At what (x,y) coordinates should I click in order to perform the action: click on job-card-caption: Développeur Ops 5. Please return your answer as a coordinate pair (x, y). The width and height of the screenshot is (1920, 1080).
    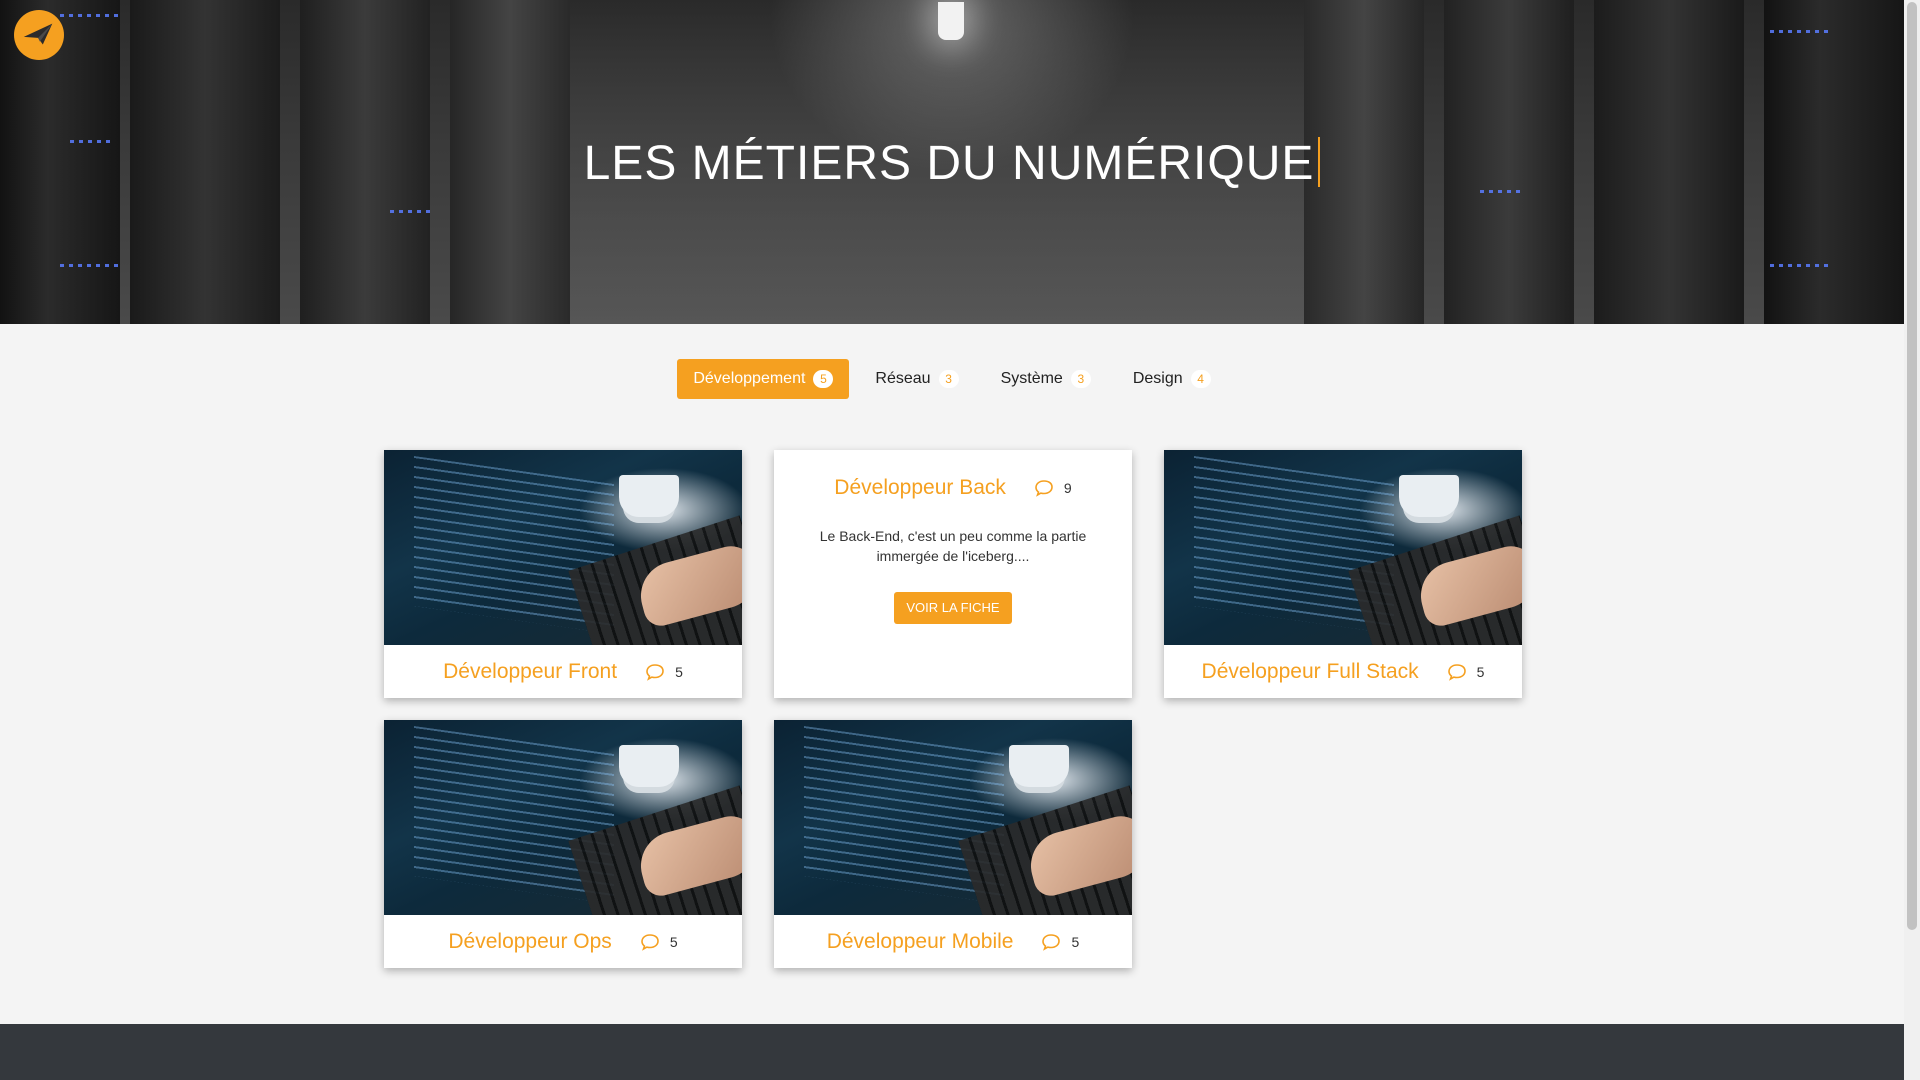
    Looking at the image, I should click on (563, 941).